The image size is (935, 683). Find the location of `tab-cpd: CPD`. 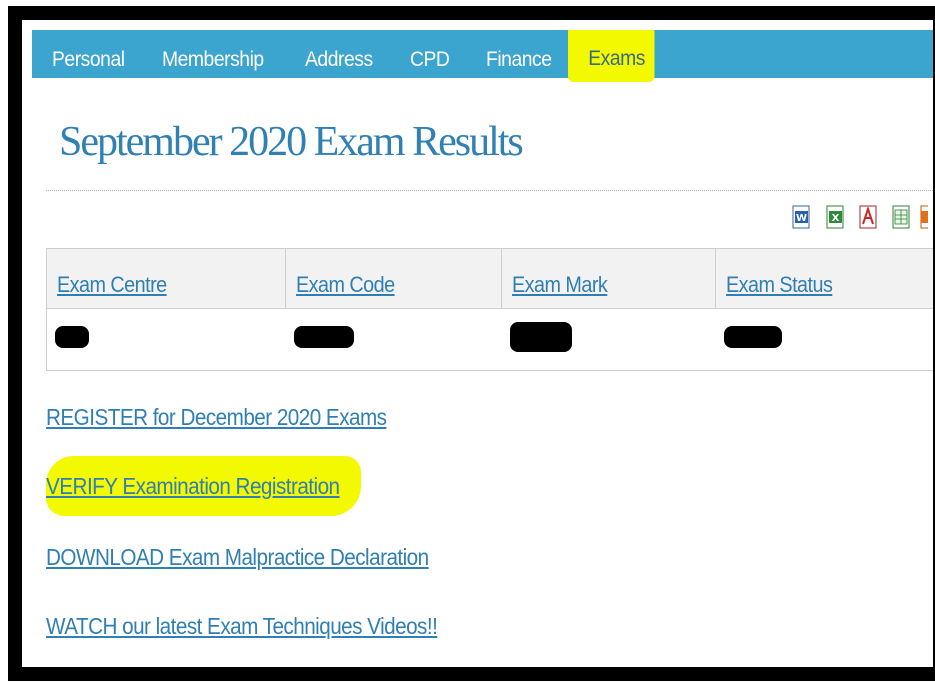

tab-cpd: CPD is located at coordinates (430, 54).